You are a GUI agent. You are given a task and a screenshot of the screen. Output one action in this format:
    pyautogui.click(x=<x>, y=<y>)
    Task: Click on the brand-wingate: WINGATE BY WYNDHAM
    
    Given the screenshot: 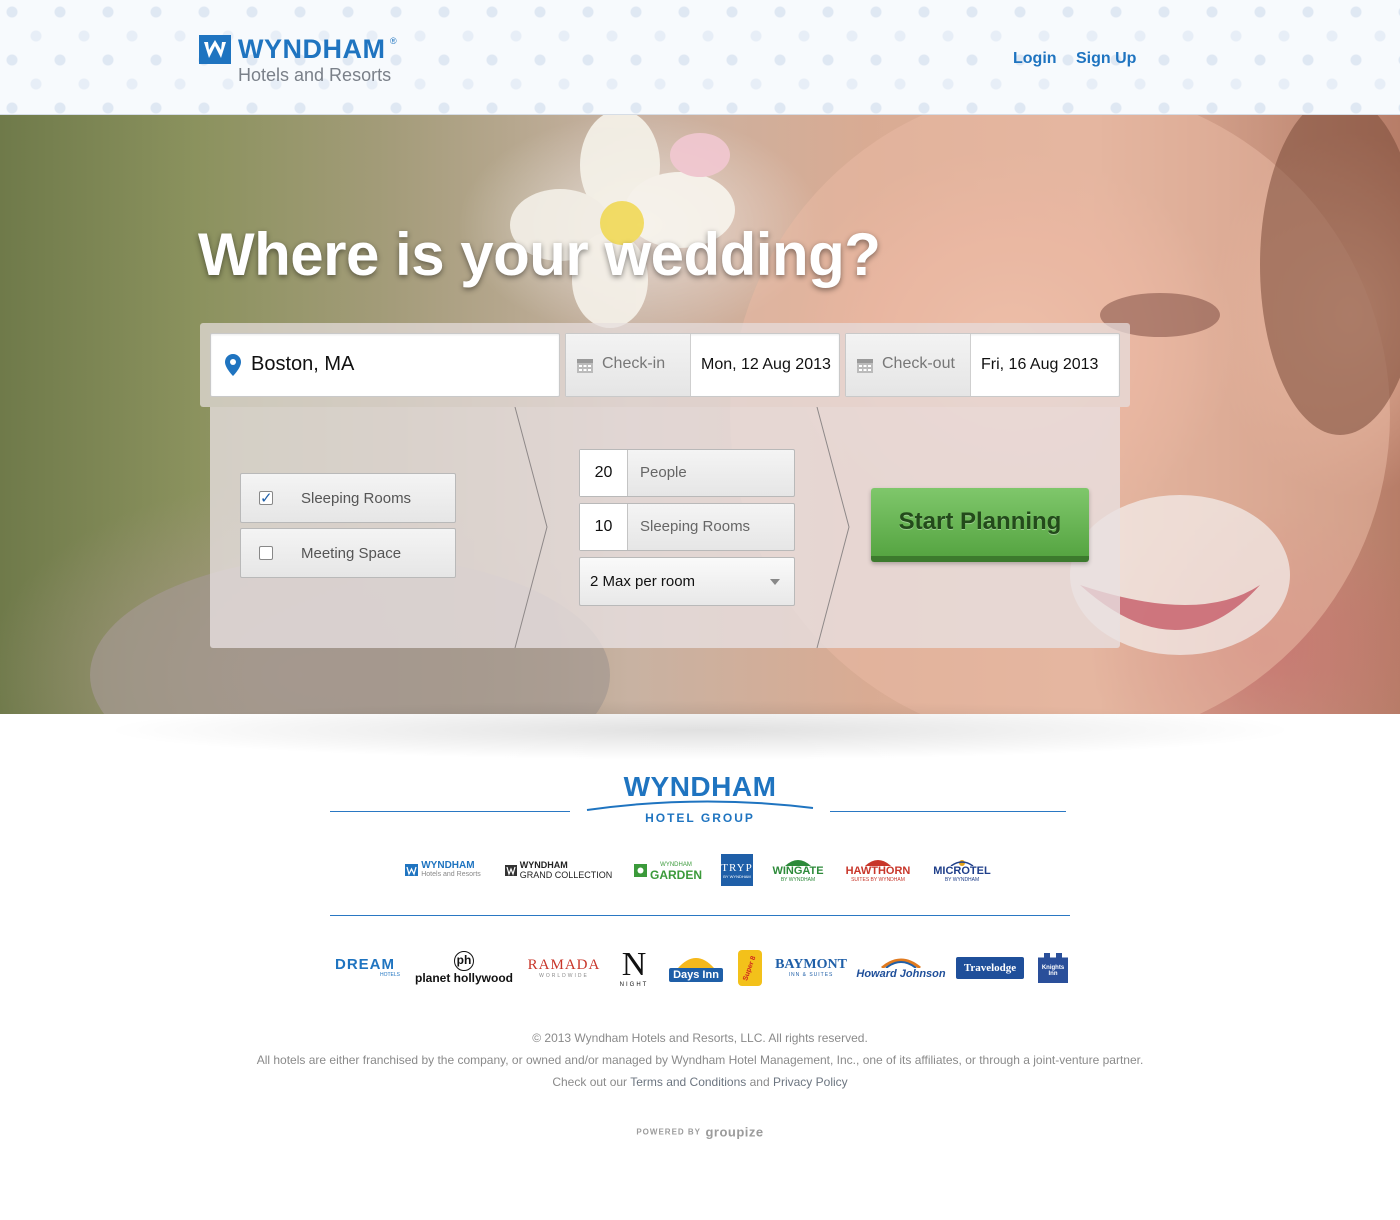 What is the action you would take?
    pyautogui.click(x=798, y=870)
    